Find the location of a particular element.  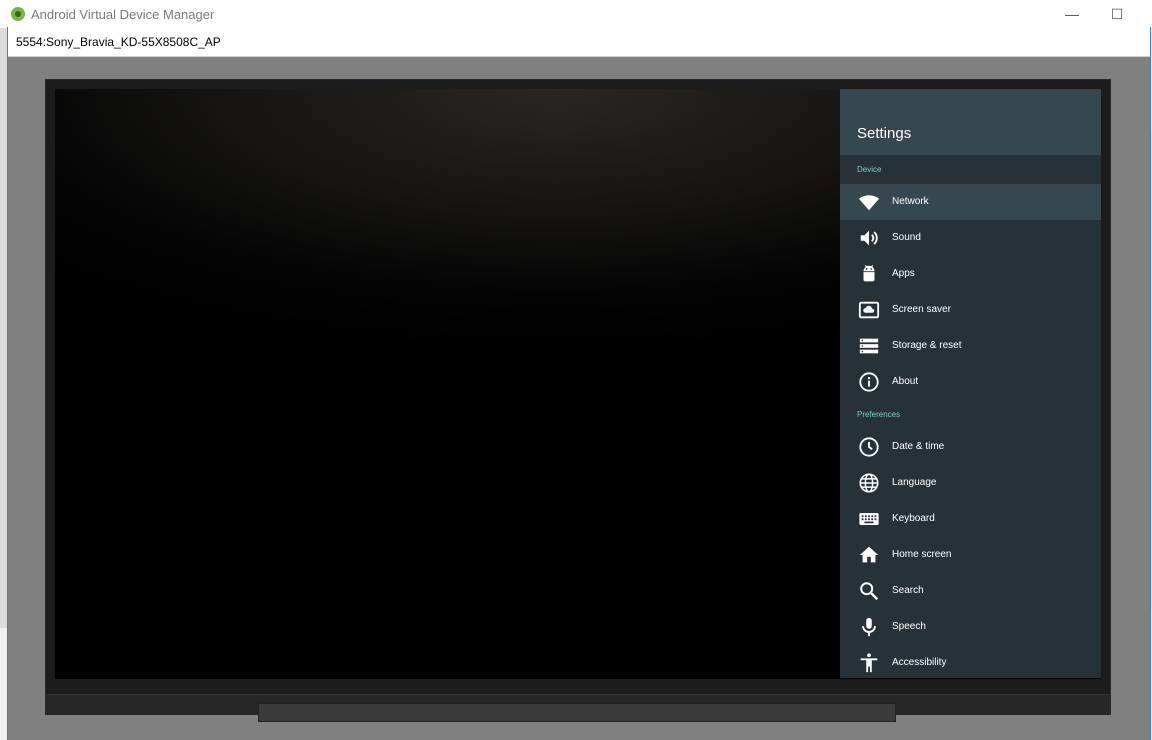

settings-item-label: Home screen is located at coordinates (922, 554).